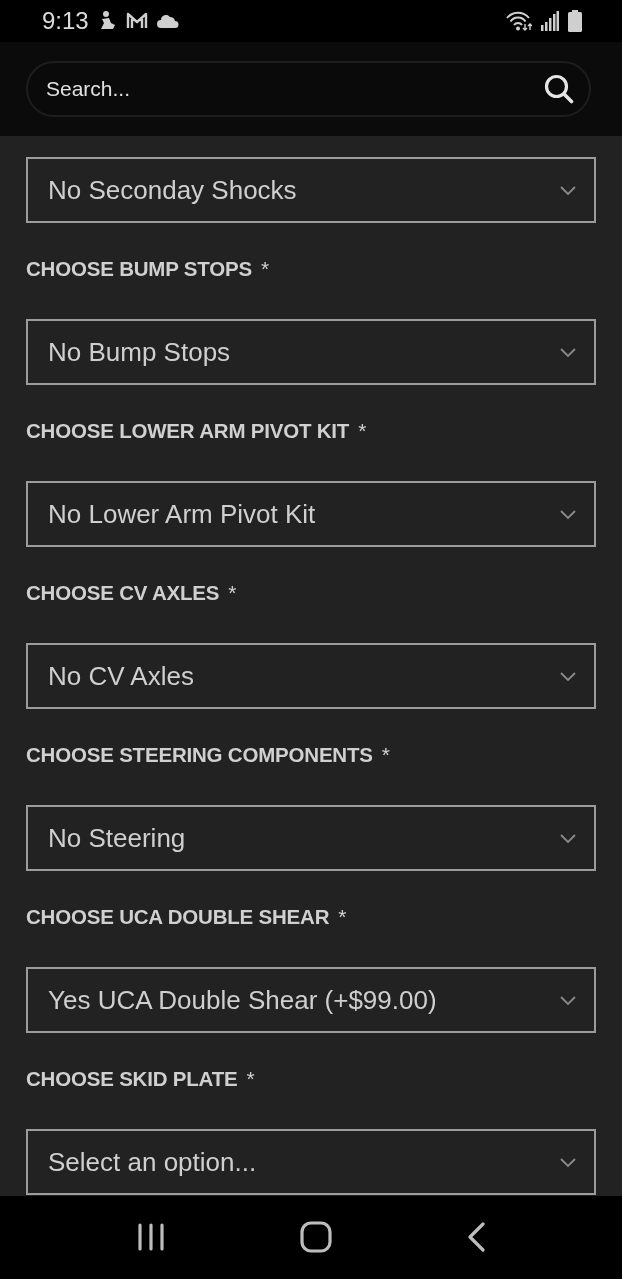 This screenshot has height=1279, width=622. What do you see at coordinates (311, 1000) in the screenshot?
I see `dropdown-field: Yes UCA Double Shear (+$99.00)` at bounding box center [311, 1000].